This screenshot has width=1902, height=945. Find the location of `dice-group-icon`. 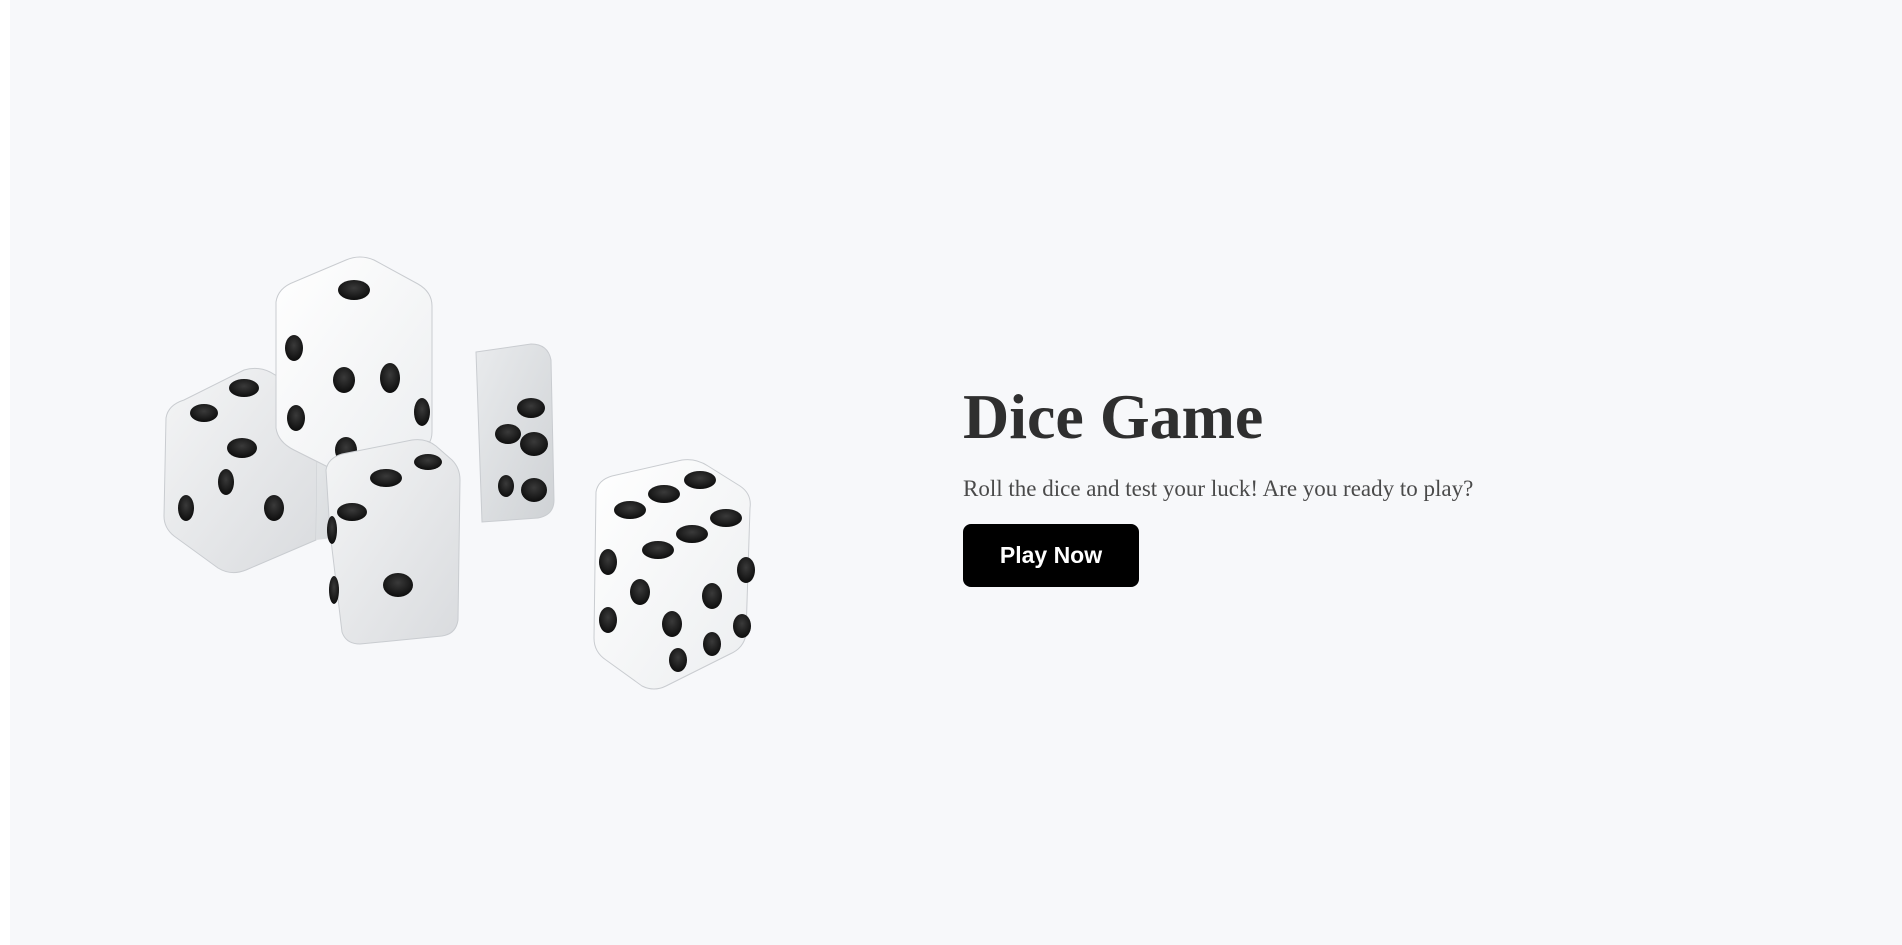

dice-group-icon is located at coordinates (459, 473).